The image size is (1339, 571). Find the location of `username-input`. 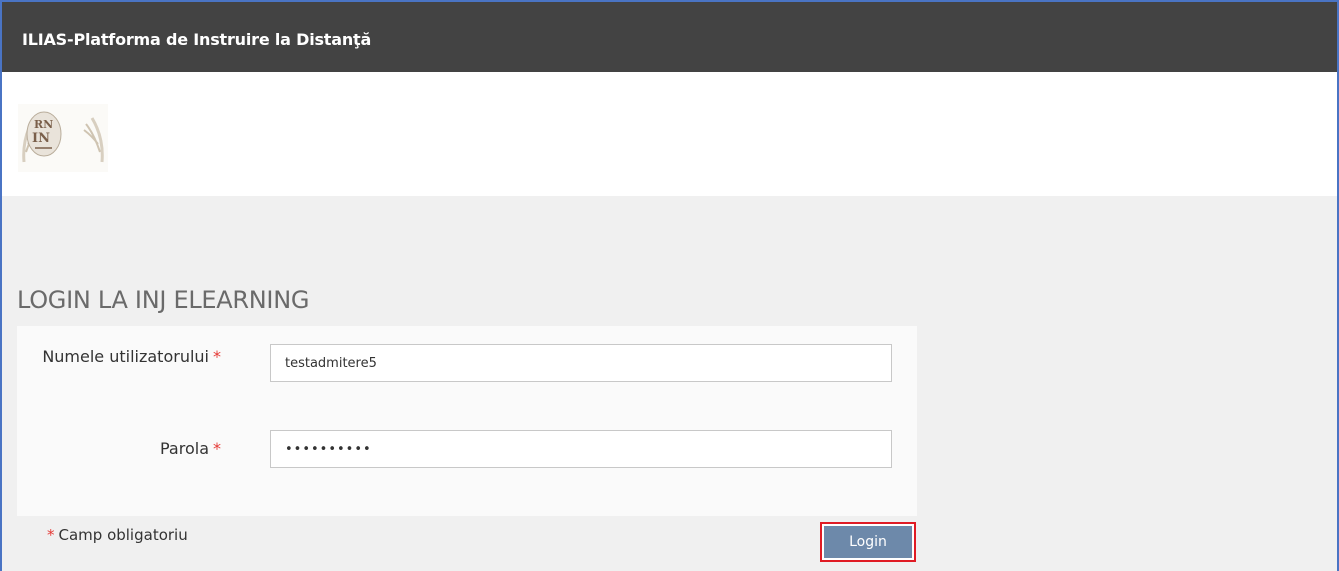

username-input is located at coordinates (581, 363).